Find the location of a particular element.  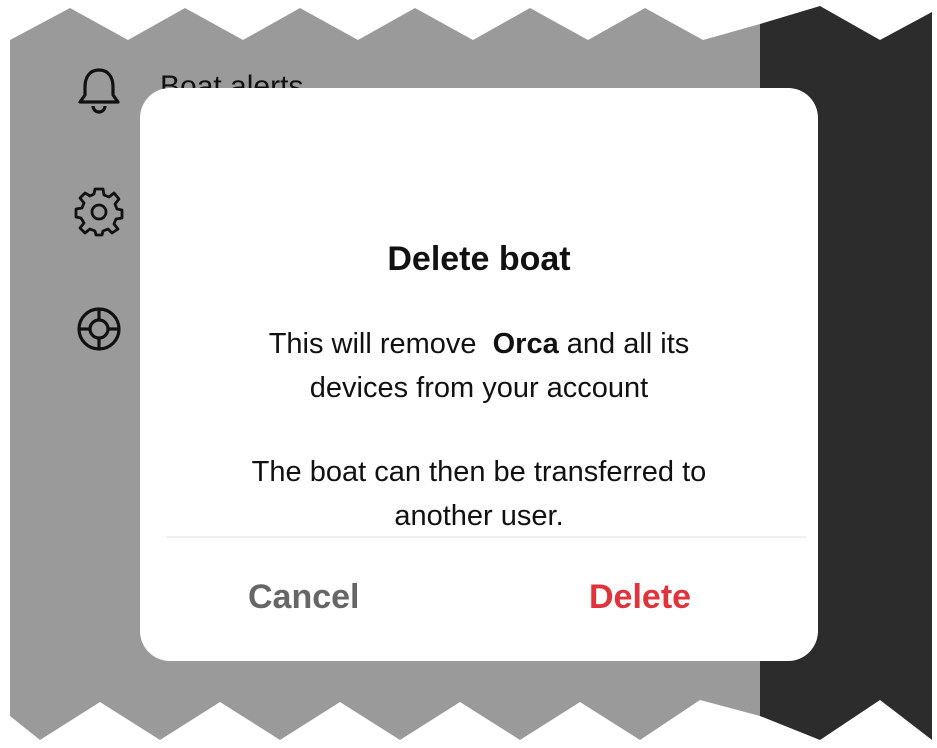

delete-button: Delete is located at coordinates (640, 597).